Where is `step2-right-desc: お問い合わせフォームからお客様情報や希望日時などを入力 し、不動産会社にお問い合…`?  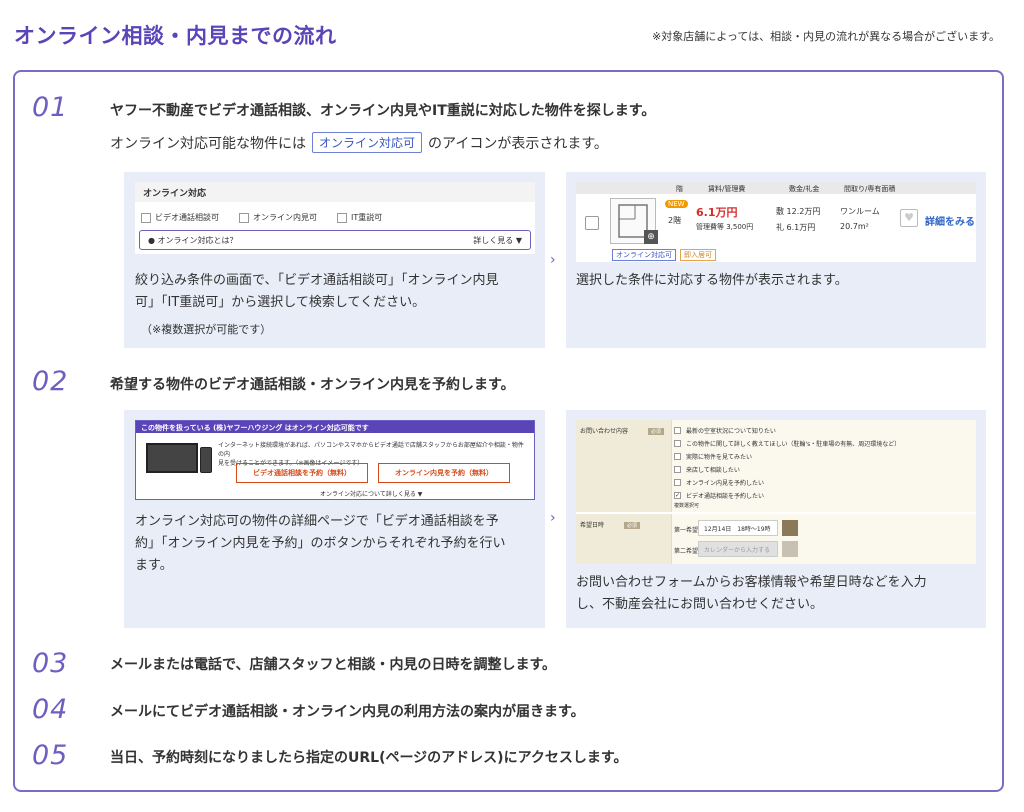
step2-right-desc: お問い合わせフォームからお客様情報や希望日時などを入力 し、不動産会社にお問い合… is located at coordinates (751, 593).